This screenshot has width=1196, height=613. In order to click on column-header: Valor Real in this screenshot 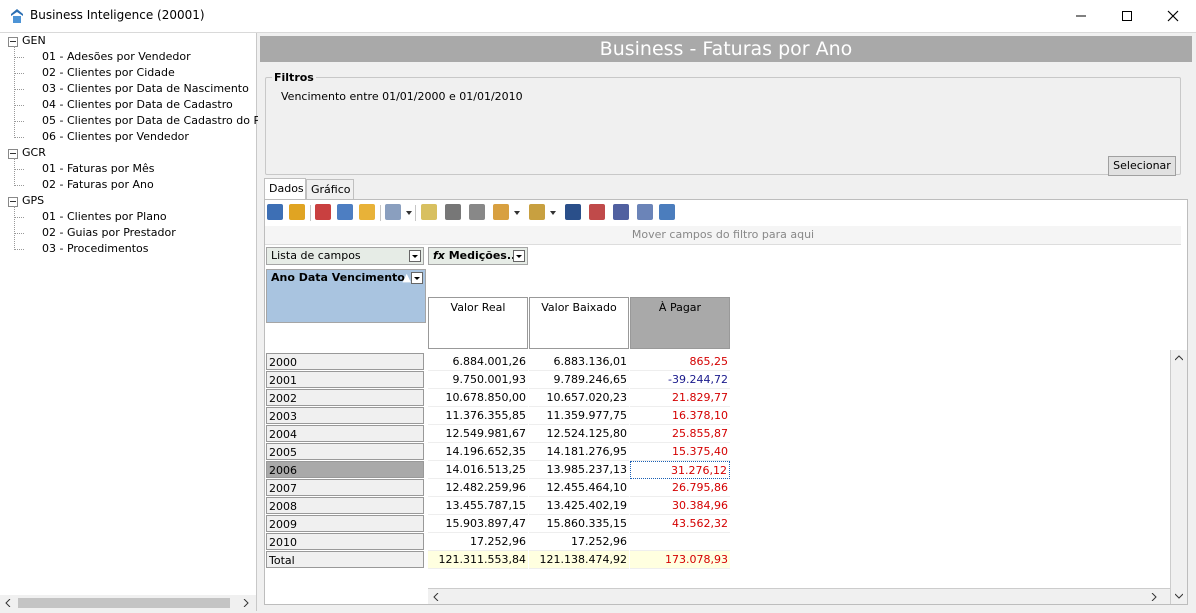, I will do `click(478, 323)`.